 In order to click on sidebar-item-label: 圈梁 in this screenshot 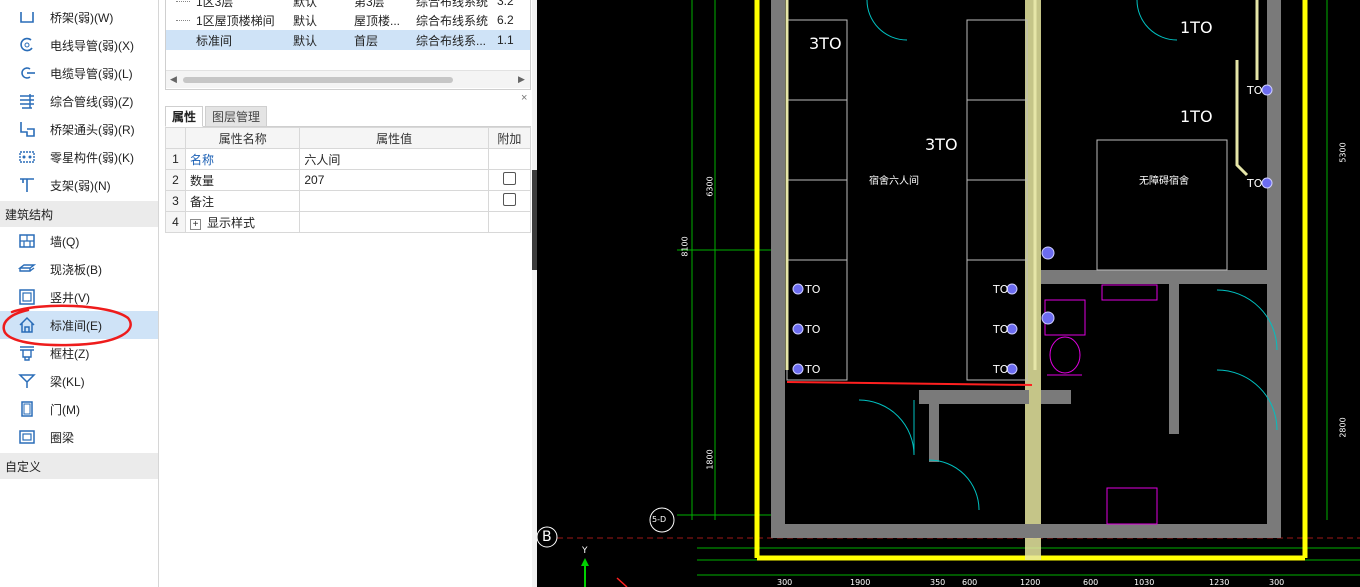, I will do `click(62, 437)`.